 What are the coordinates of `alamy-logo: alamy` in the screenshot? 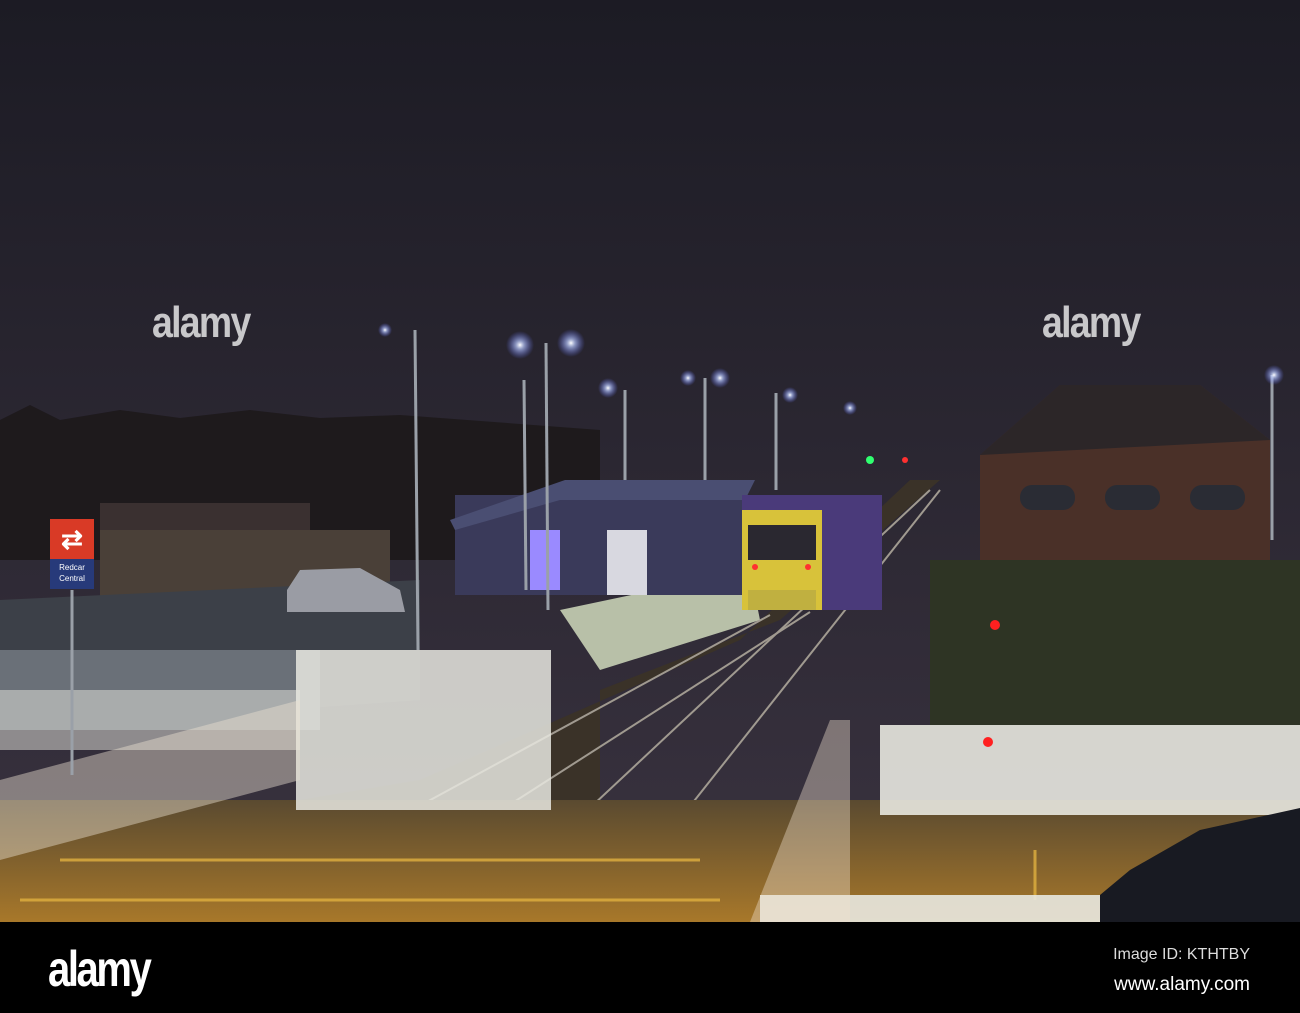 It's located at (100, 969).